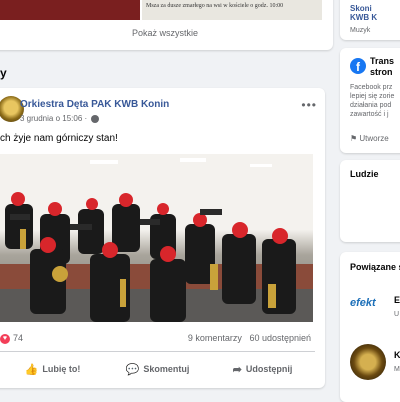  What do you see at coordinates (397, 369) in the screenshot?
I see `related-page-subtitle-2: M` at bounding box center [397, 369].